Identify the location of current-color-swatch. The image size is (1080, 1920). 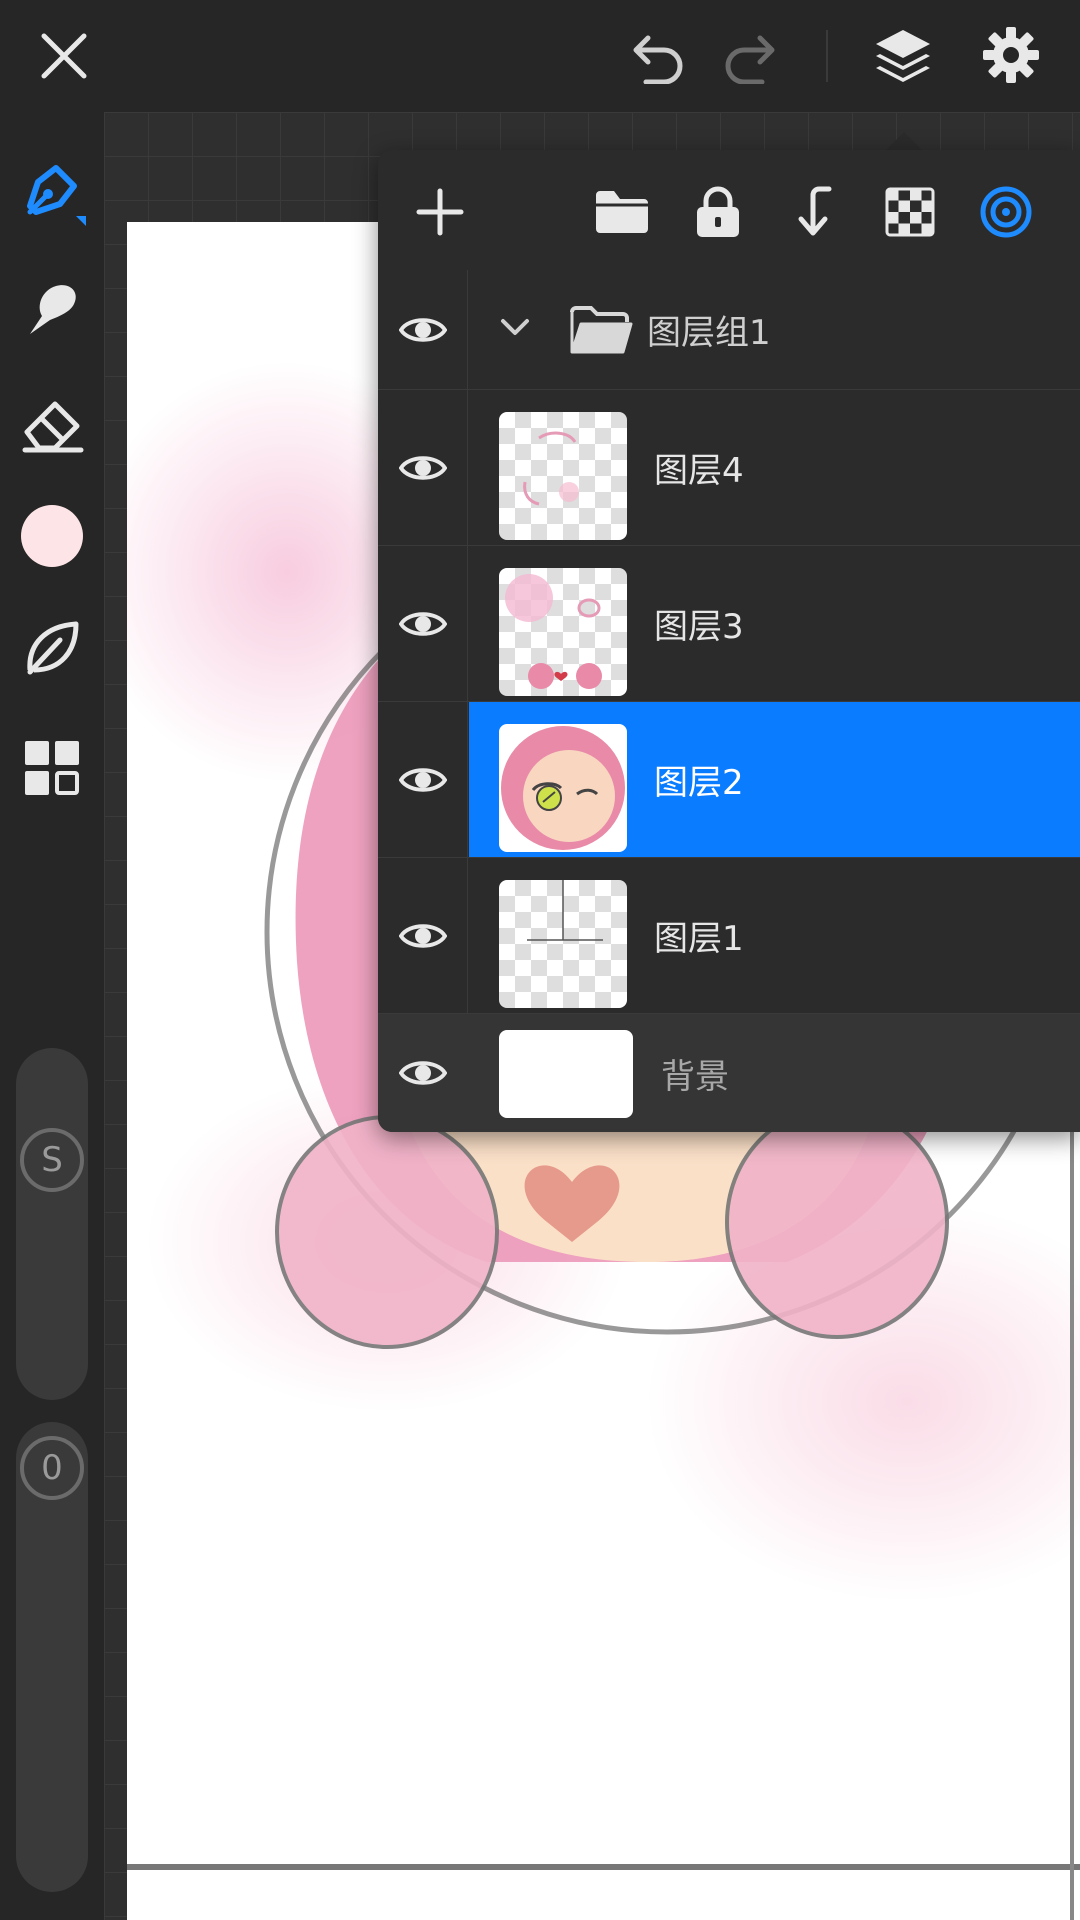
(52, 536).